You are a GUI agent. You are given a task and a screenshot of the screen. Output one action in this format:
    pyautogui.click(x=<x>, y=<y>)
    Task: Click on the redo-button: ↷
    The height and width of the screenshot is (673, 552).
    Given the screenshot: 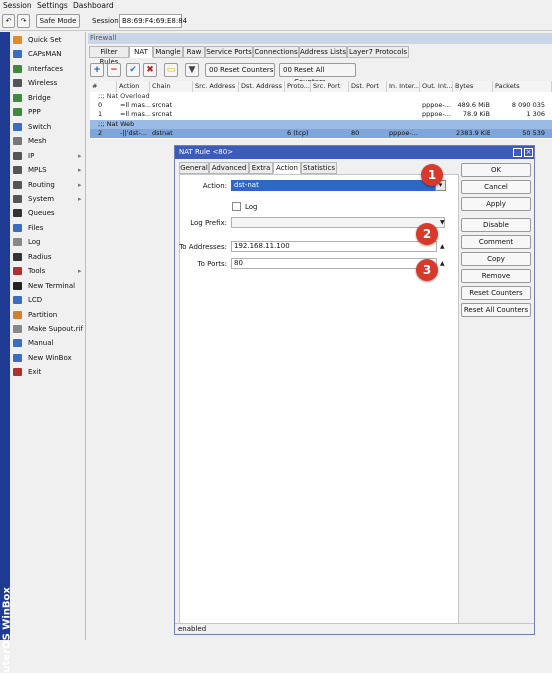 What is the action you would take?
    pyautogui.click(x=23, y=21)
    